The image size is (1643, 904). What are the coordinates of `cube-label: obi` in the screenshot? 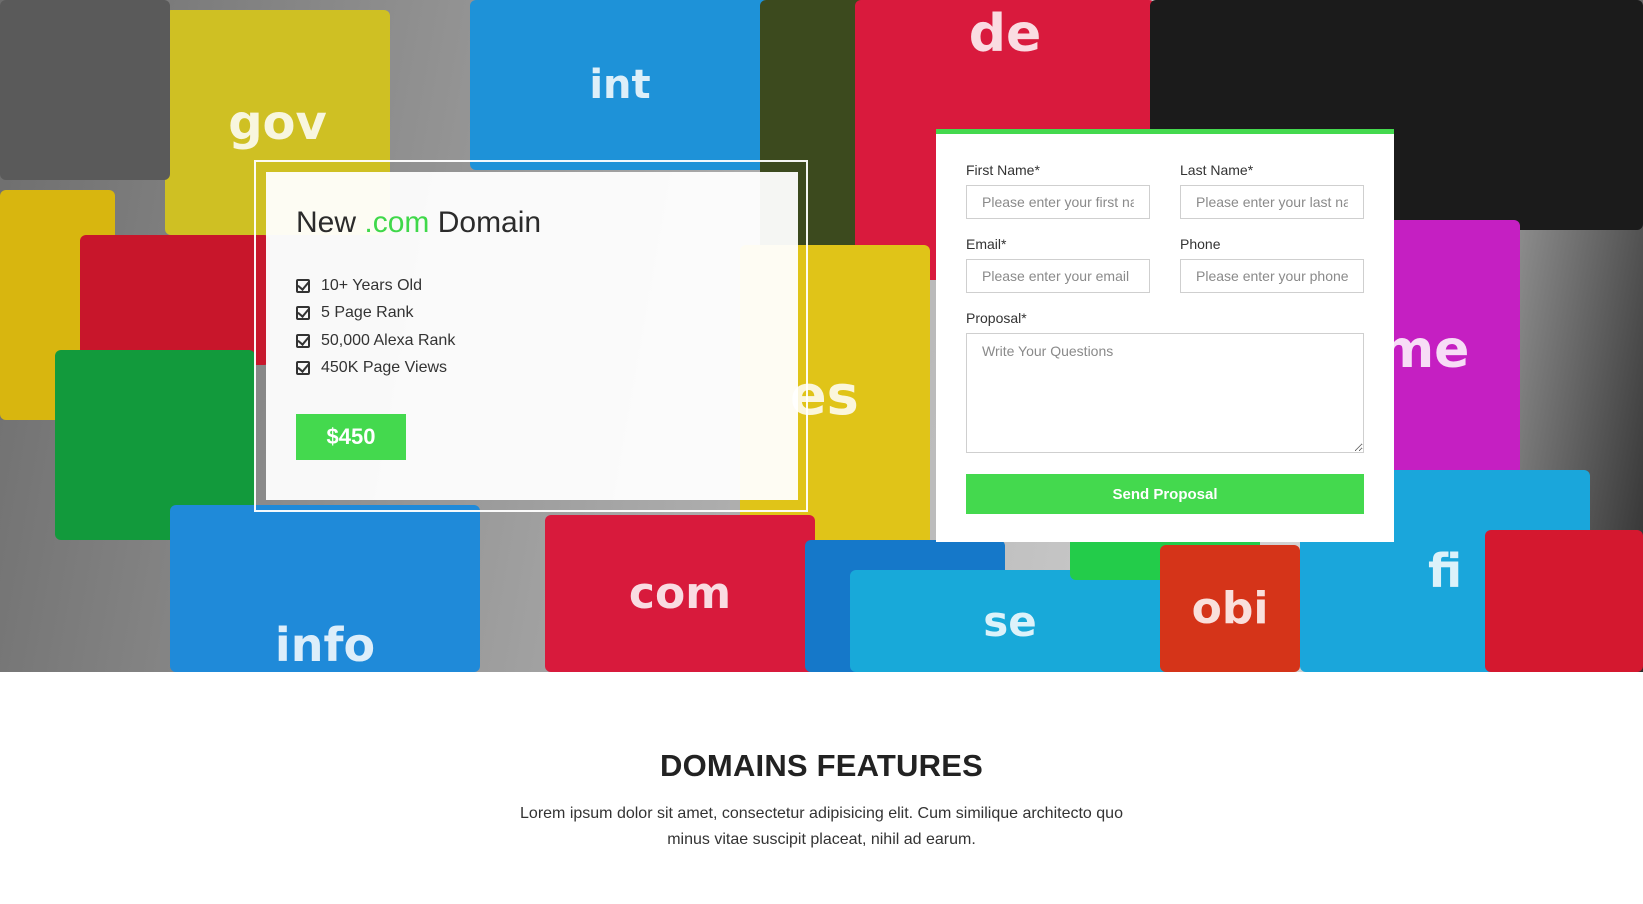 It's located at (1230, 608).